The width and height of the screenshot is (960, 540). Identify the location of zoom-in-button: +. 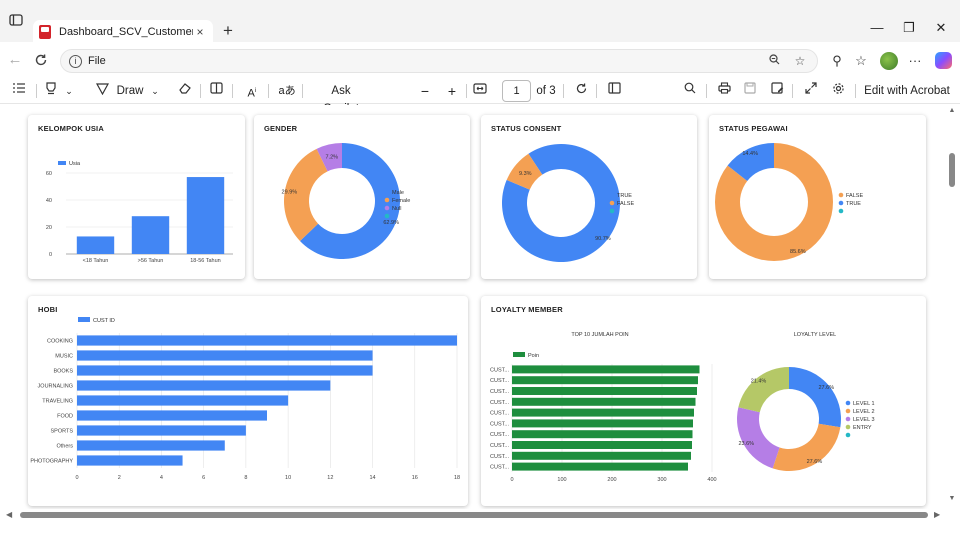
(452, 91).